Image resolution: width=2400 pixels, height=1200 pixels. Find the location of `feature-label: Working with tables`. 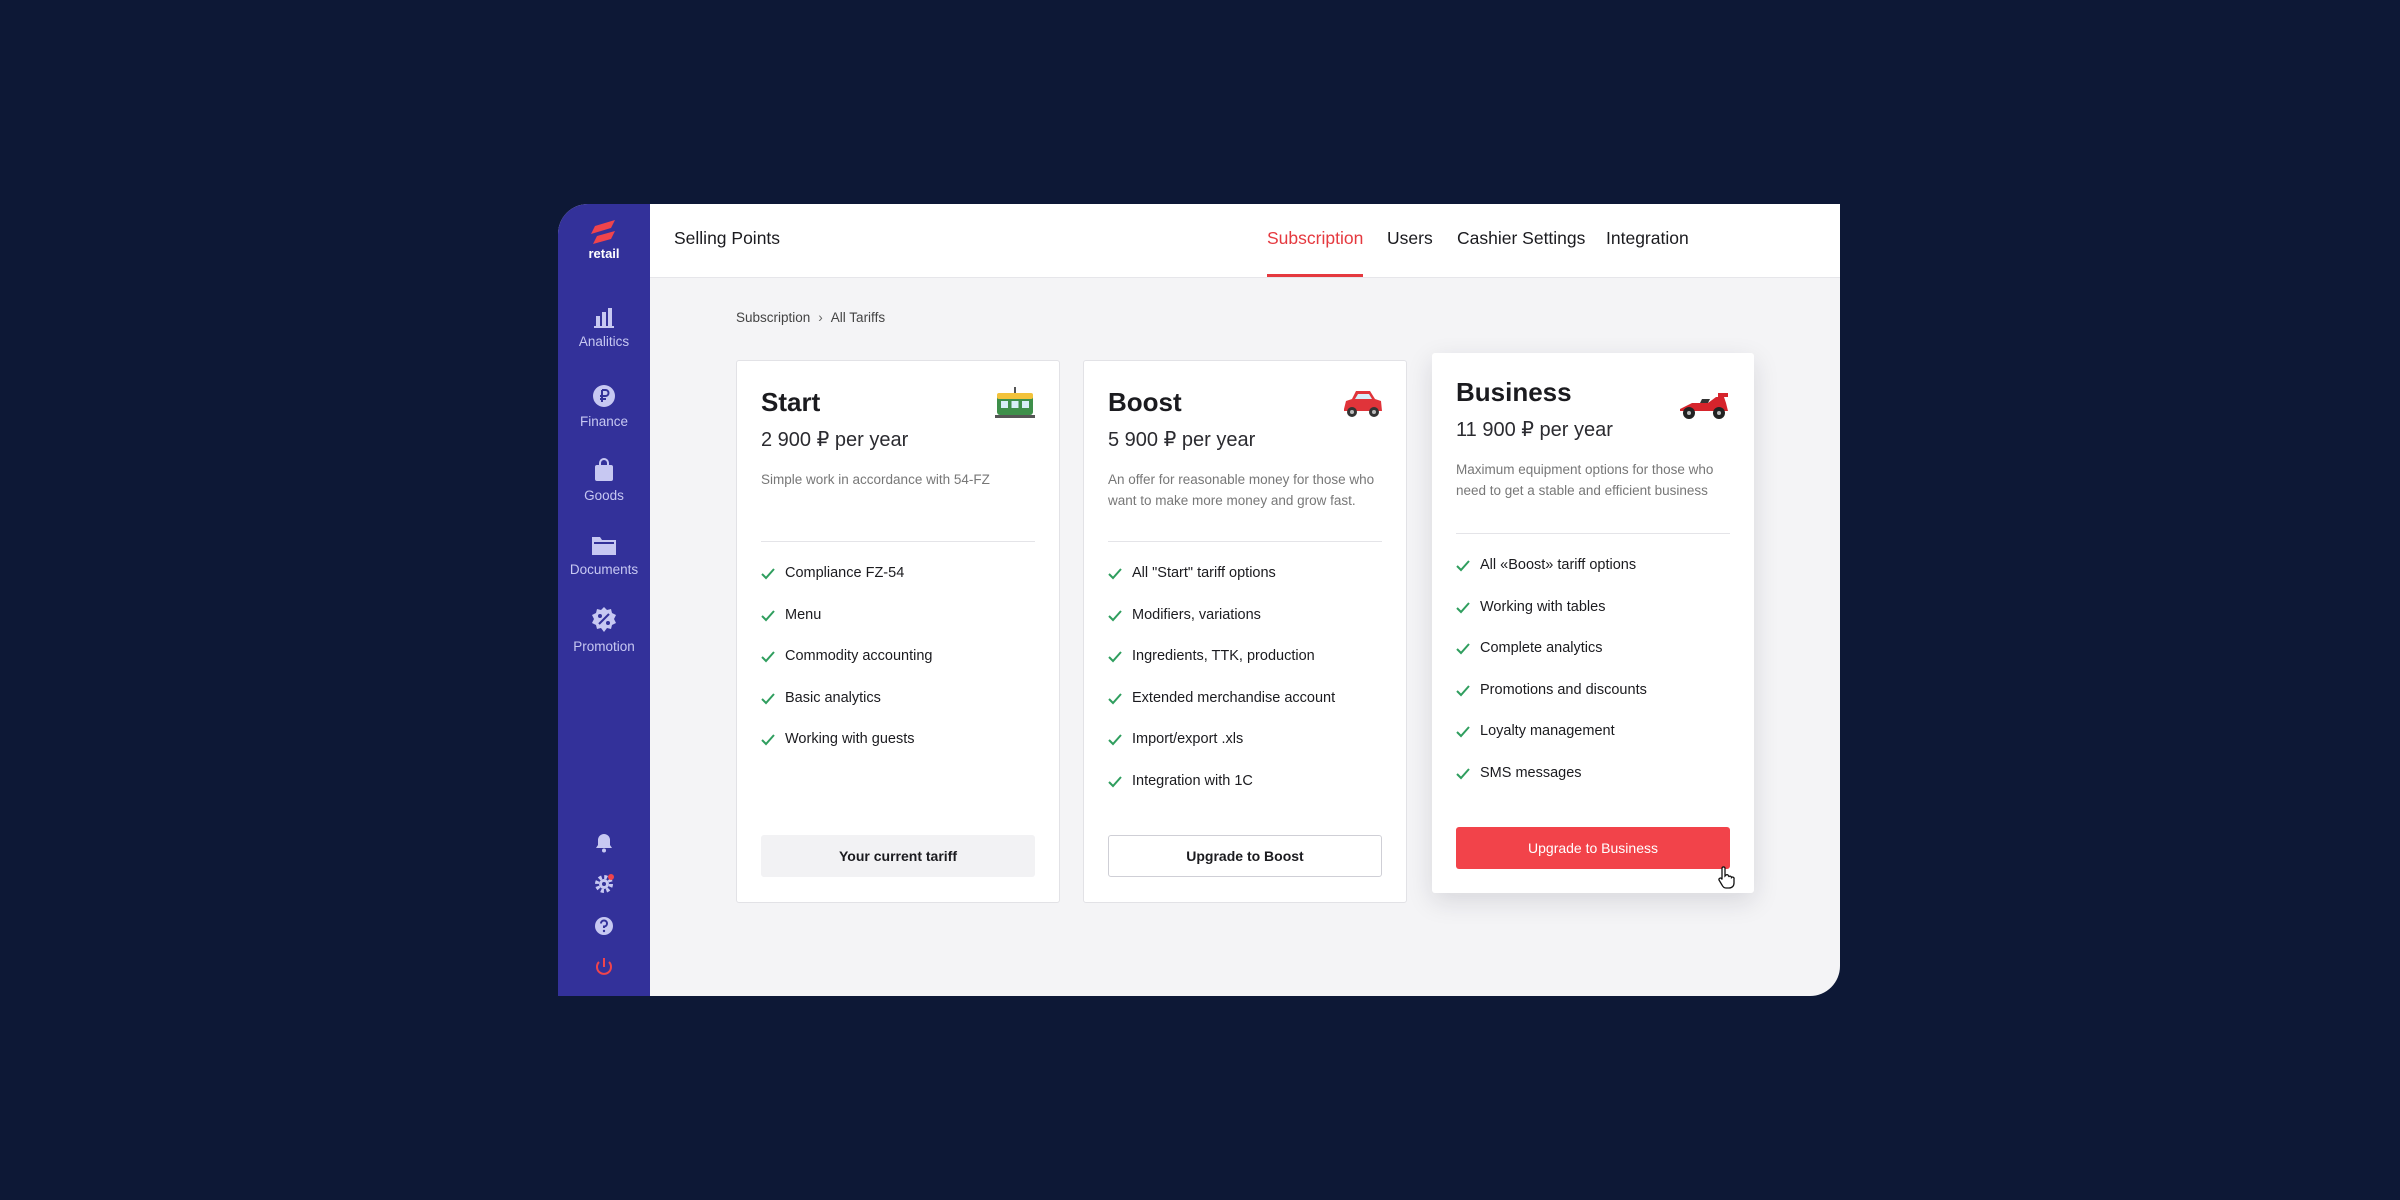

feature-label: Working with tables is located at coordinates (1543, 606).